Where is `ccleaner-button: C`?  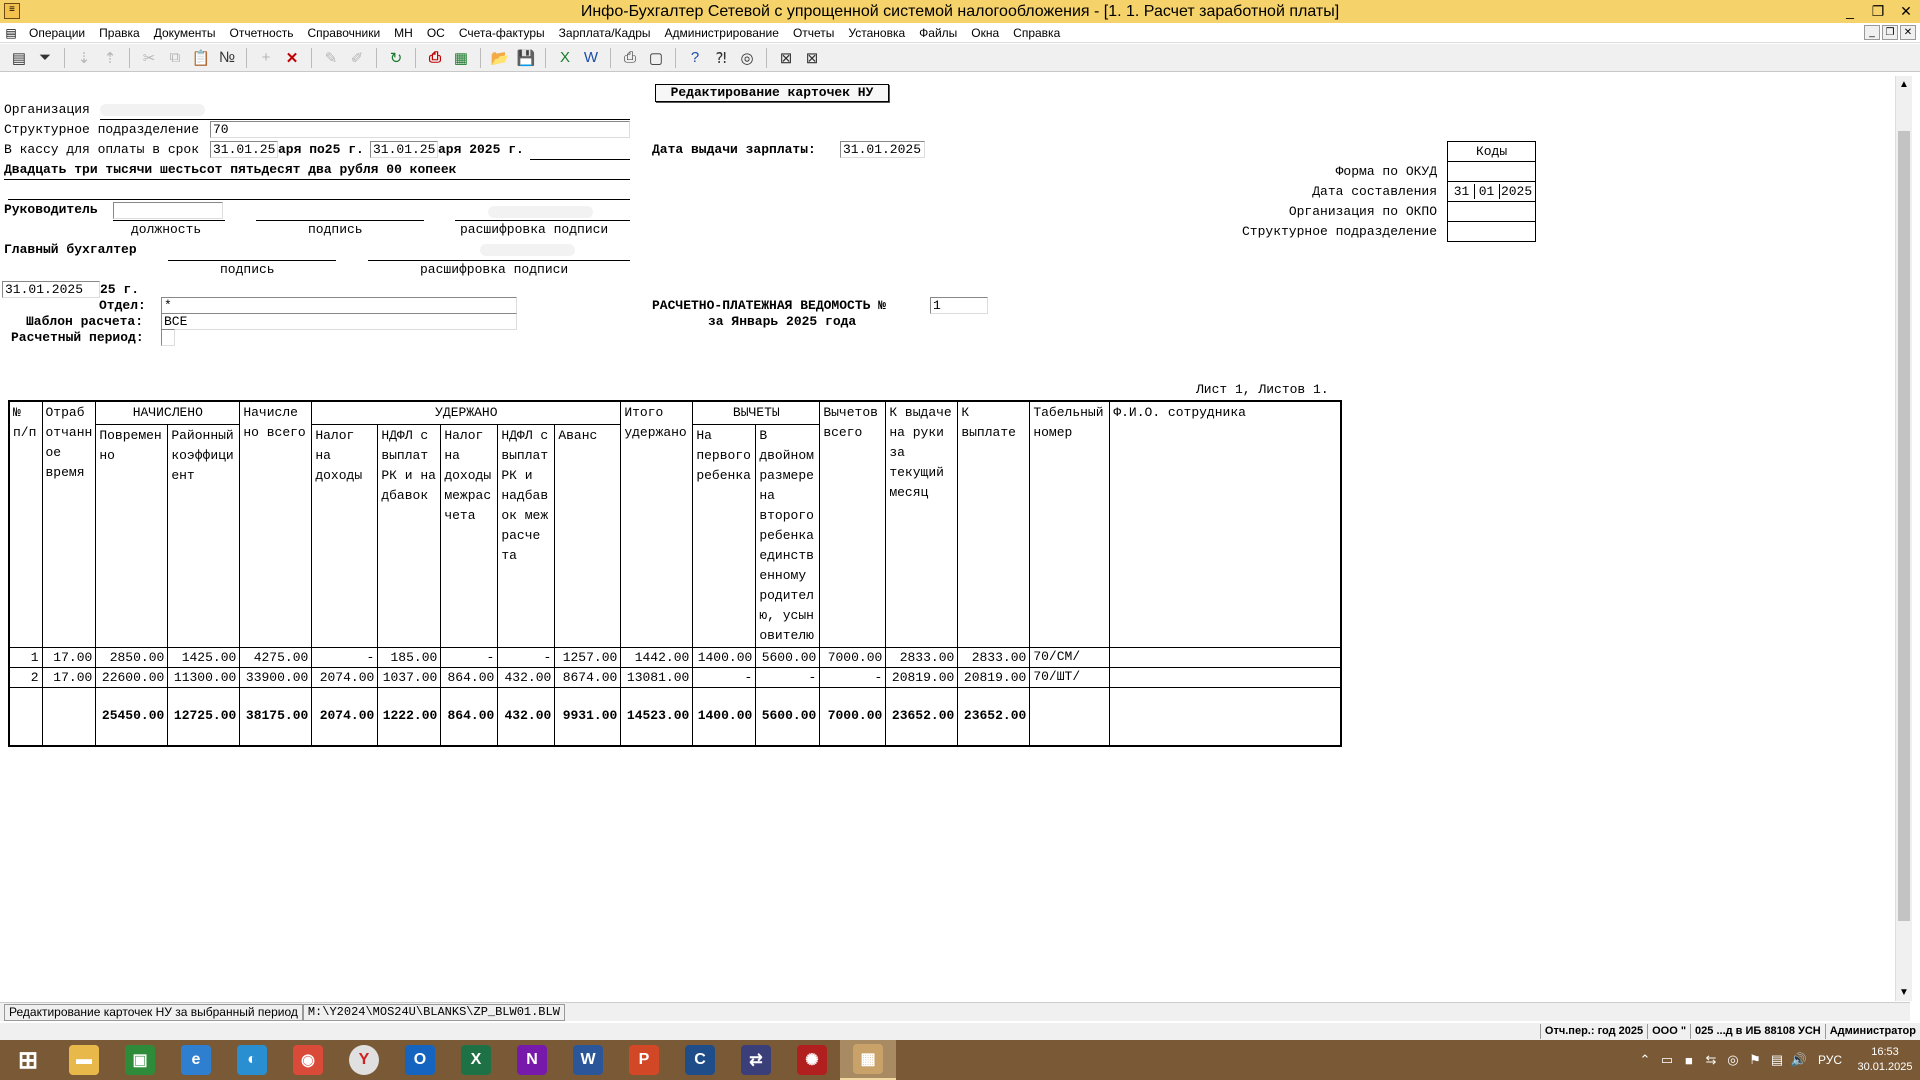 ccleaner-button: C is located at coordinates (700, 1060).